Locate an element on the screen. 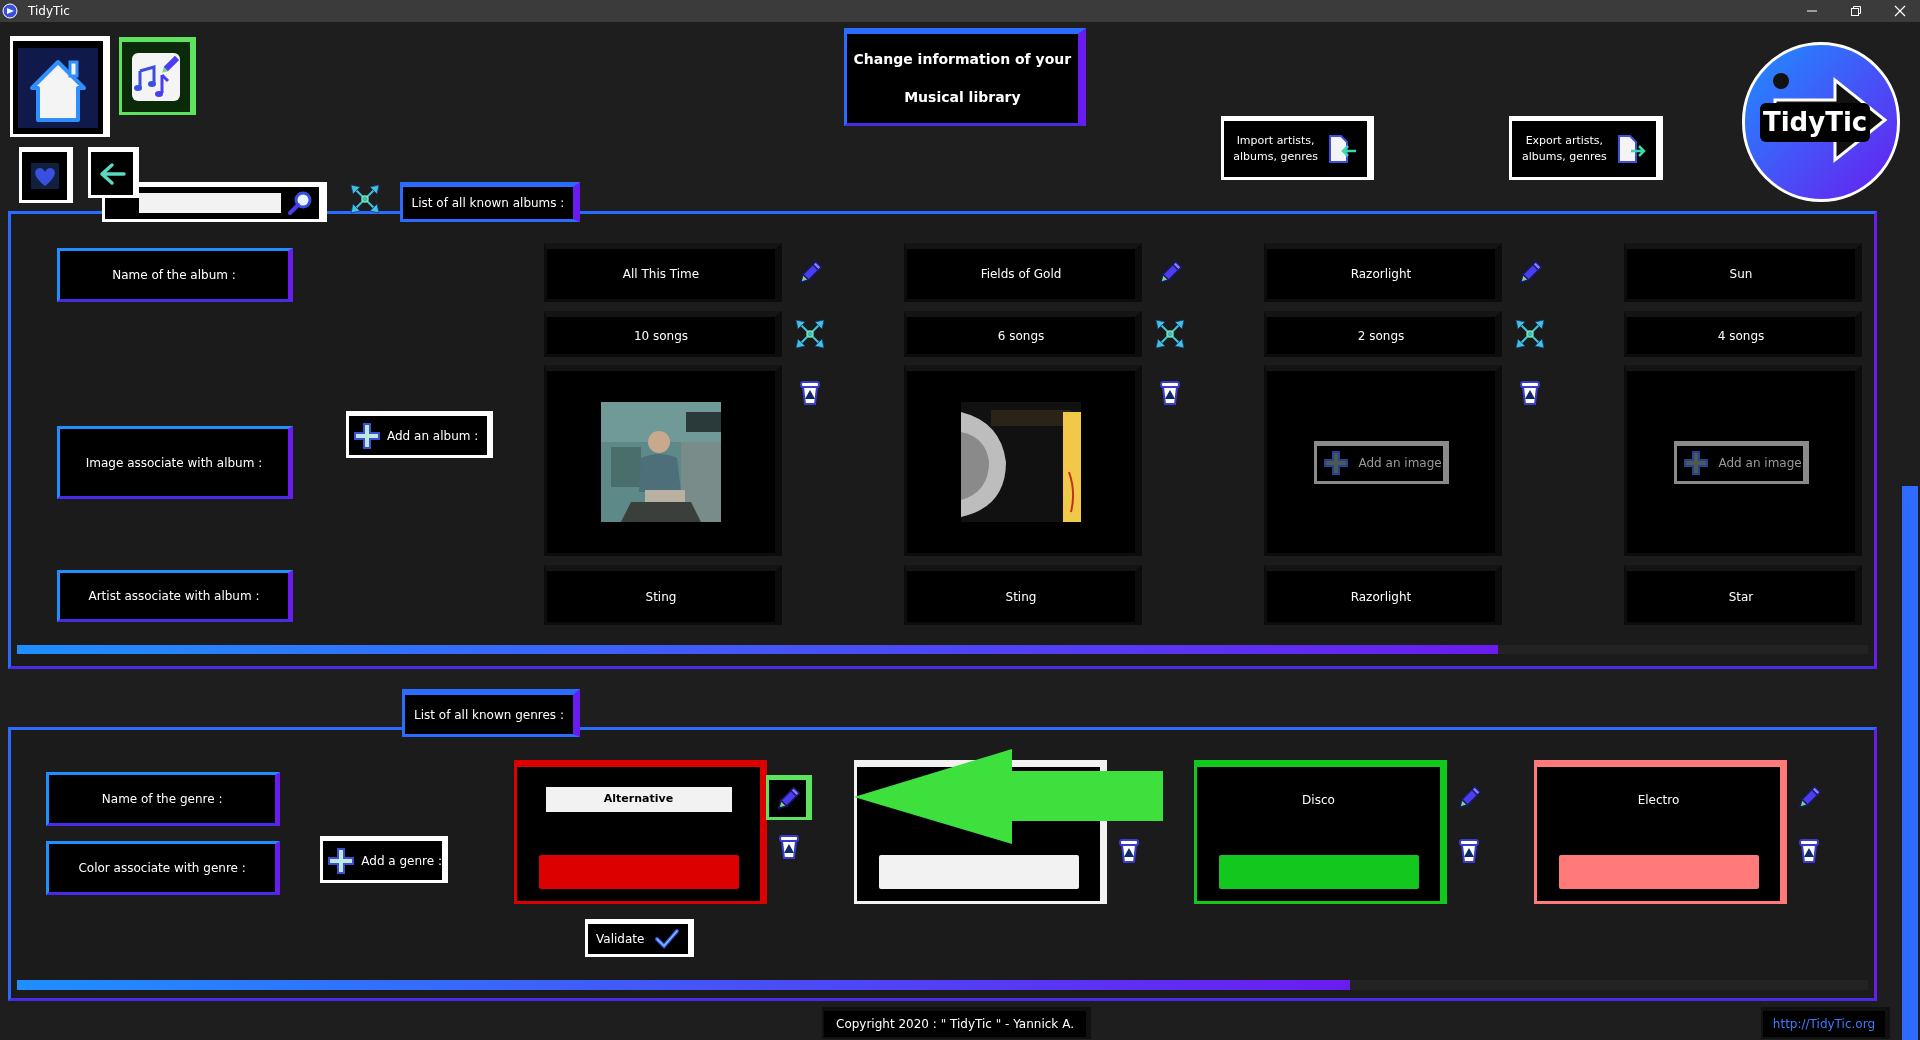  artist-name: Razorlight is located at coordinates (1383, 595).